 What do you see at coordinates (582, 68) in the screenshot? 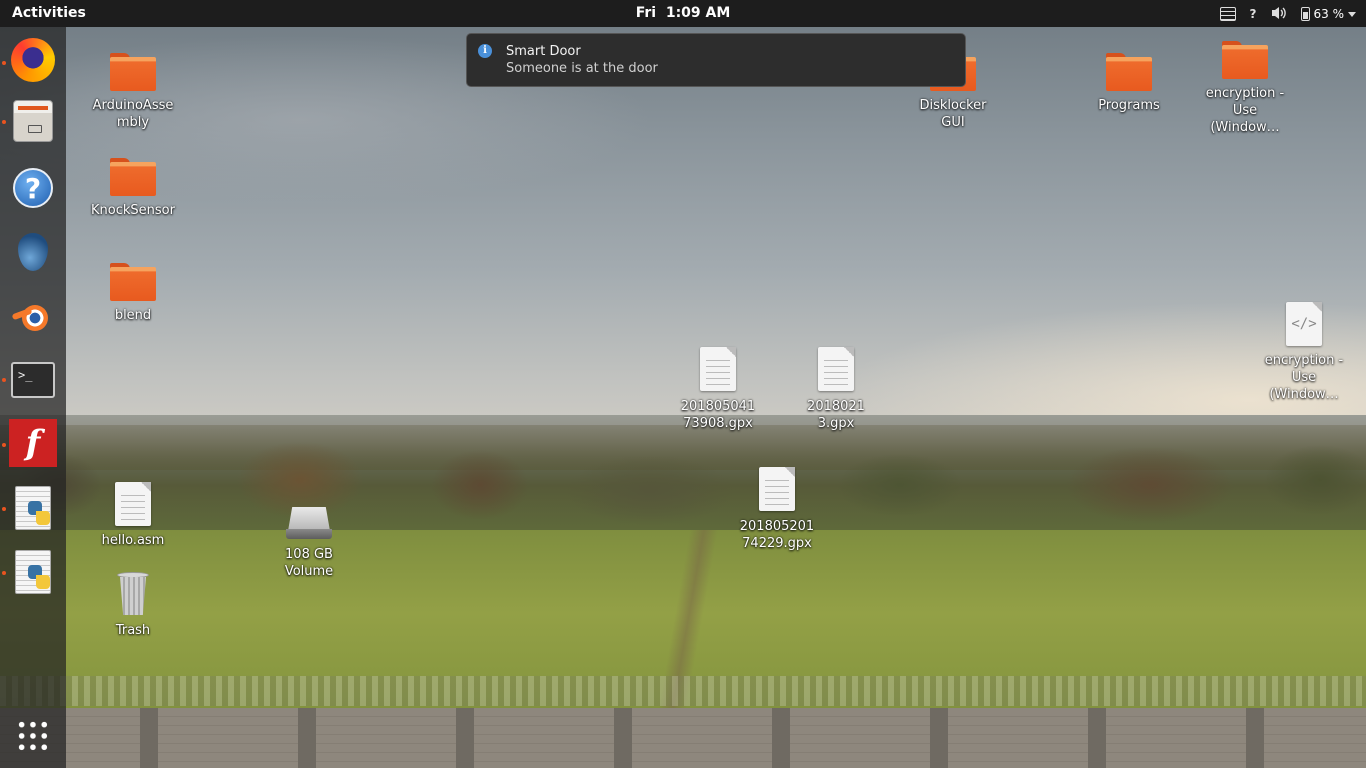
I see `notification-body: Someone is at the door` at bounding box center [582, 68].